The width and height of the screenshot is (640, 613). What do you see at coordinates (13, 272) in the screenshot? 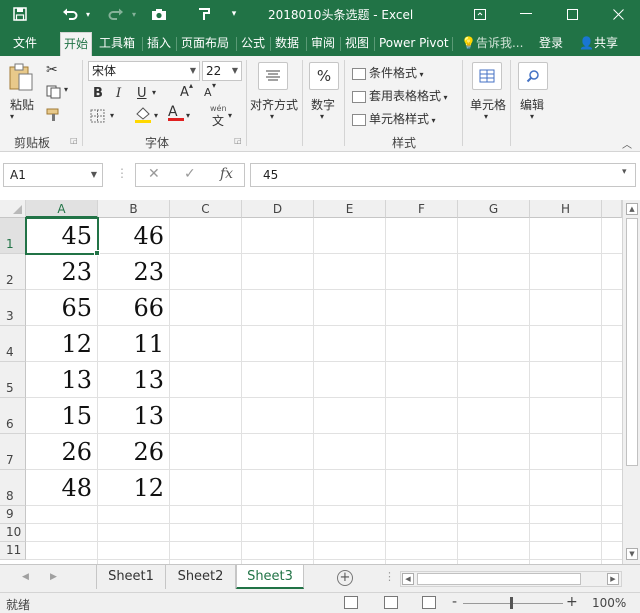
I see `row-header-2: 2` at bounding box center [13, 272].